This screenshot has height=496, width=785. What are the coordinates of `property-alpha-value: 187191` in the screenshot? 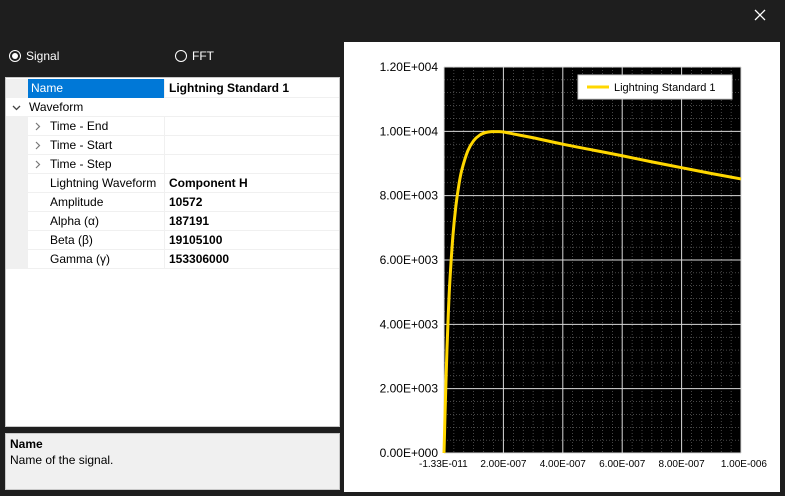 It's located at (251, 221).